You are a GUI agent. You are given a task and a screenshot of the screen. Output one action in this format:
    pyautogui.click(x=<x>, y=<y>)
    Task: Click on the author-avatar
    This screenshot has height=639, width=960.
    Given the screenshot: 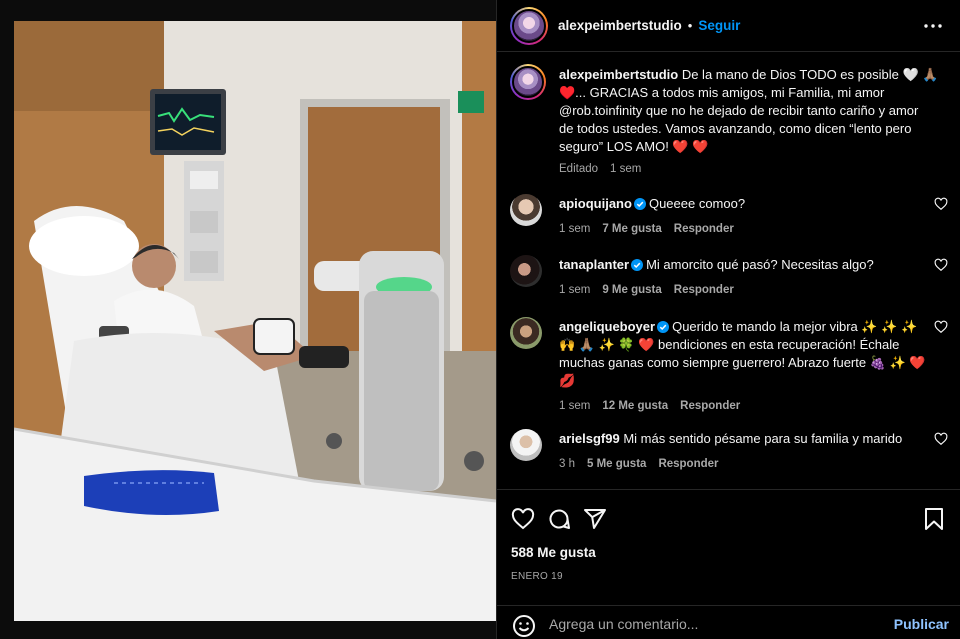 What is the action you would take?
    pyautogui.click(x=529, y=25)
    